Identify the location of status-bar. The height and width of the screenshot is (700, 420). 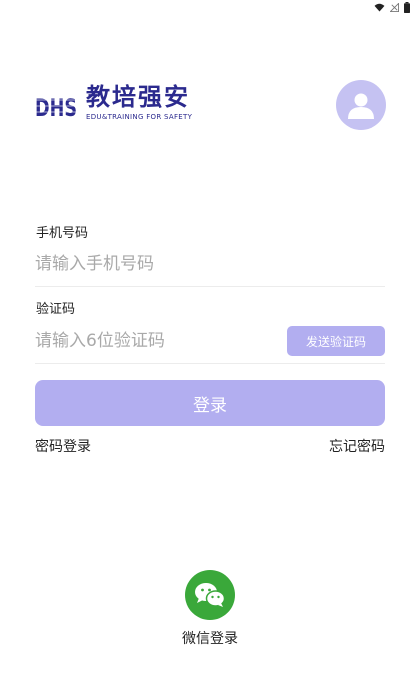
(392, 7).